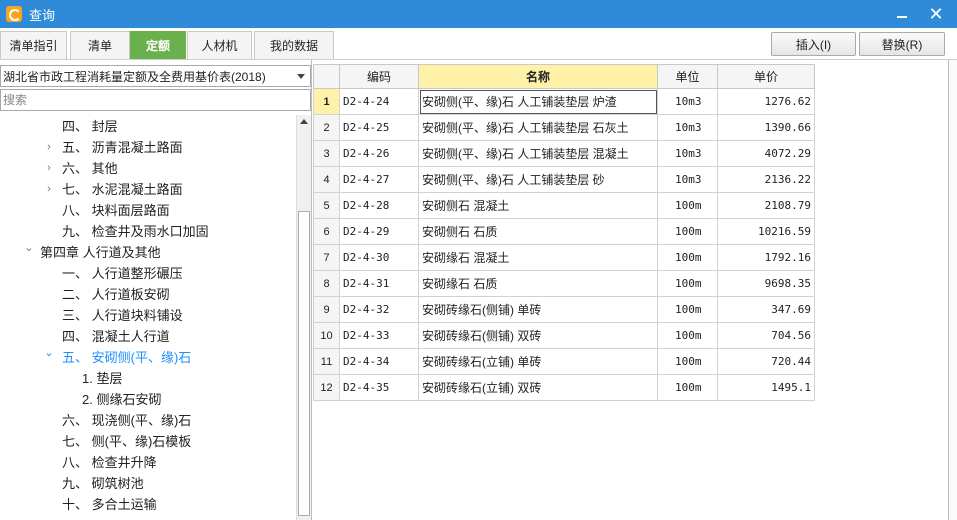 The width and height of the screenshot is (957, 520). Describe the element at coordinates (538, 101) in the screenshot. I see `cell-name: 安砌侧(平、缘)石 人工铺装垫层 炉渣` at that location.